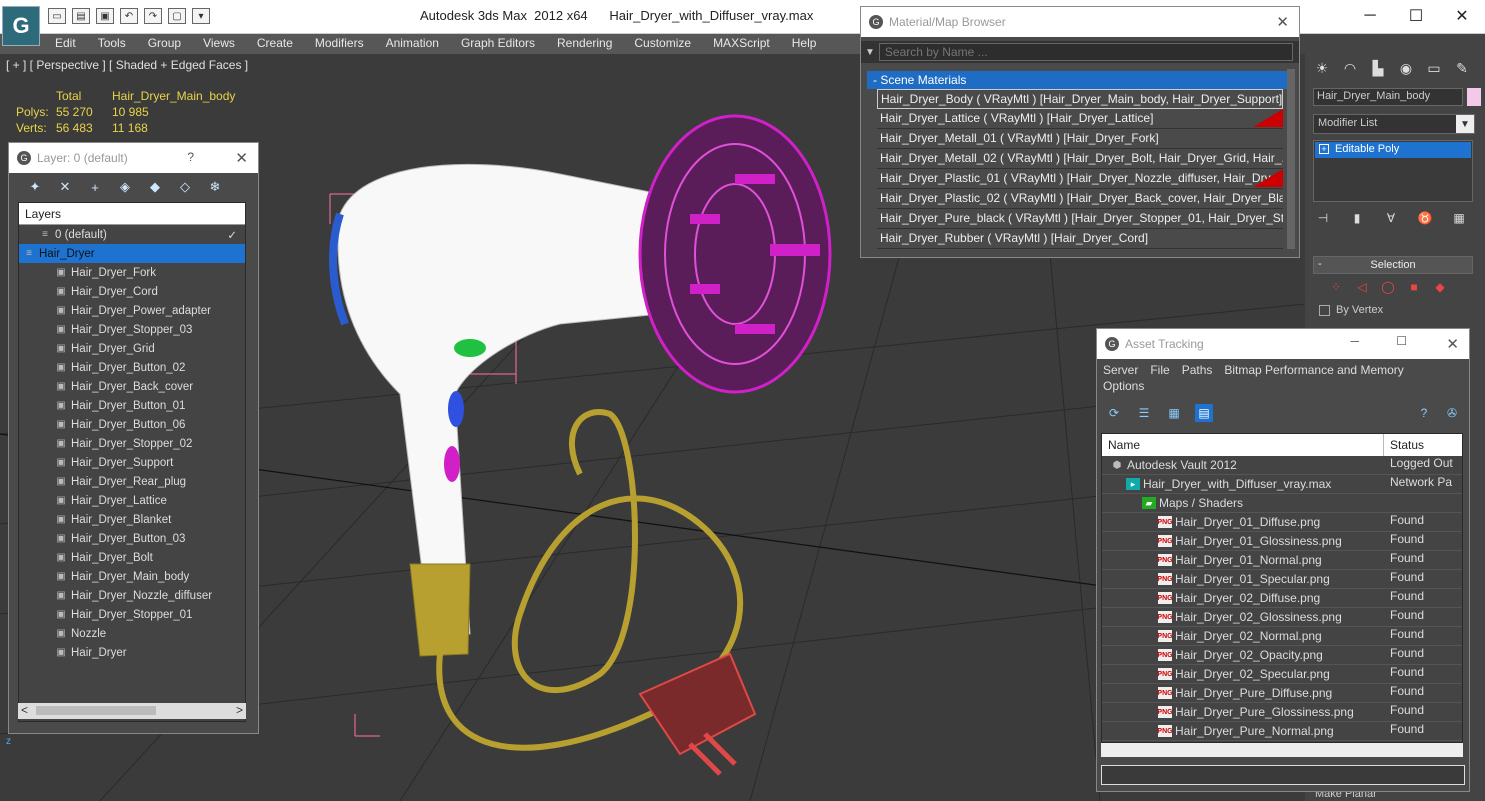 Image resolution: width=1485 pixels, height=801 pixels. What do you see at coordinates (584, 44) in the screenshot?
I see `menu-rendering: Rendering` at bounding box center [584, 44].